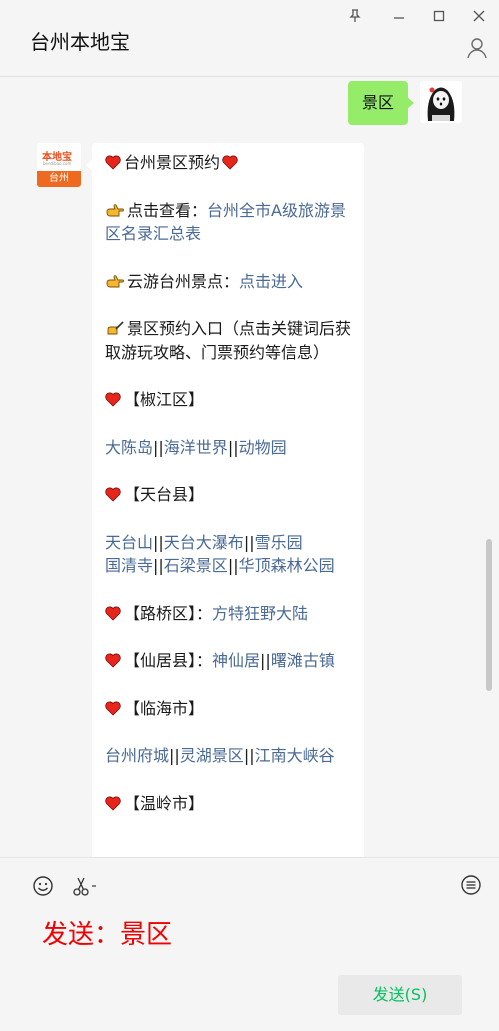 The image size is (499, 1031). I want to click on district-jiaojiang-heading: 【椒江区】, so click(231, 400).